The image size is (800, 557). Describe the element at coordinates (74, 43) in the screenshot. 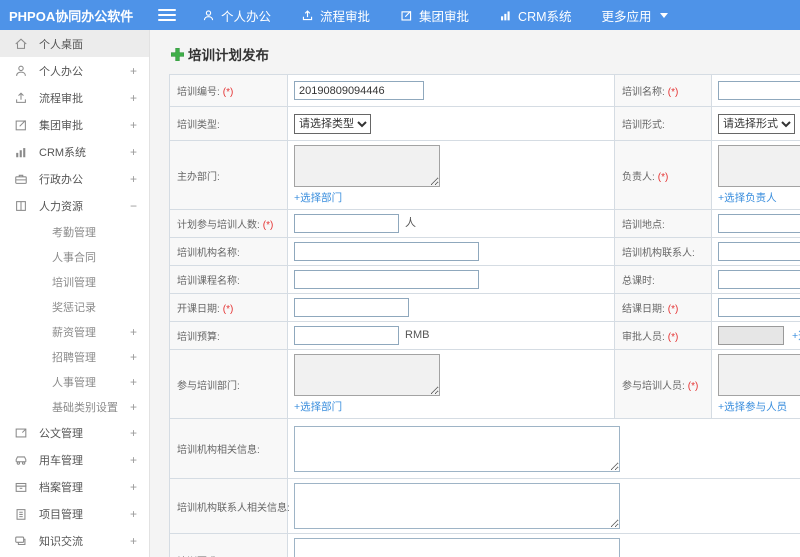

I see `sidebar-item-personal-desktop: 个人桌面` at that location.